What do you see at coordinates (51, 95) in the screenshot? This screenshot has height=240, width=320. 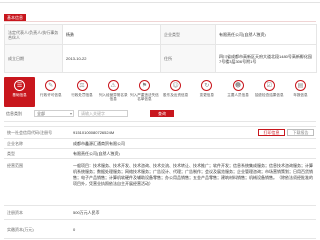 I see `tab-label: 行政许可信息` at bounding box center [51, 95].